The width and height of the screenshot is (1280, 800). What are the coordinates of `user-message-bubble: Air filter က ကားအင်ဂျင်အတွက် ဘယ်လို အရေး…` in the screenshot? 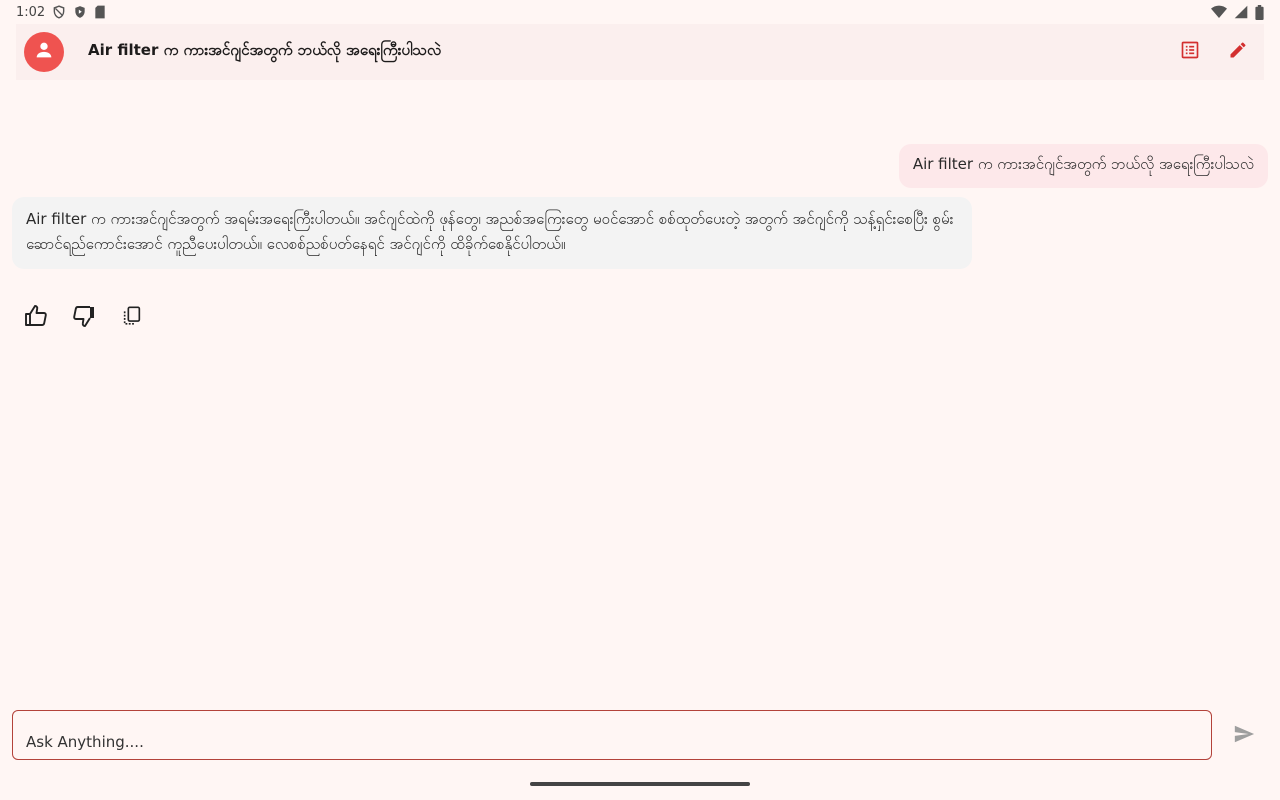 It's located at (1083, 166).